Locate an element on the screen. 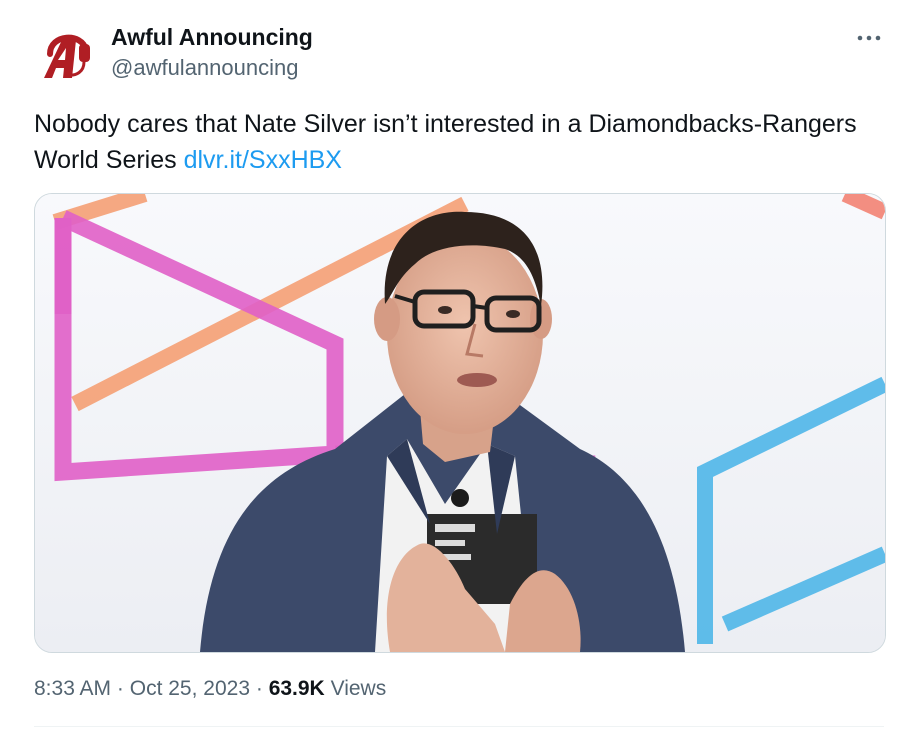  awful-announcing-logo-icon is located at coordinates (67, 56).